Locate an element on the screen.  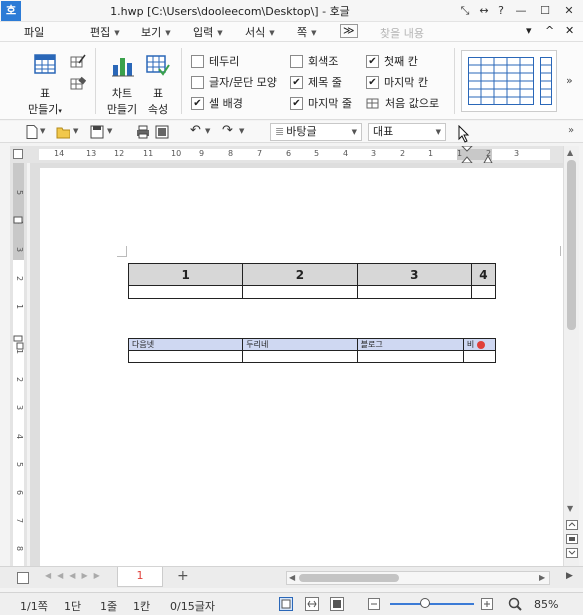
table-properties-button: 표 속성 is located at coordinates (158, 81).